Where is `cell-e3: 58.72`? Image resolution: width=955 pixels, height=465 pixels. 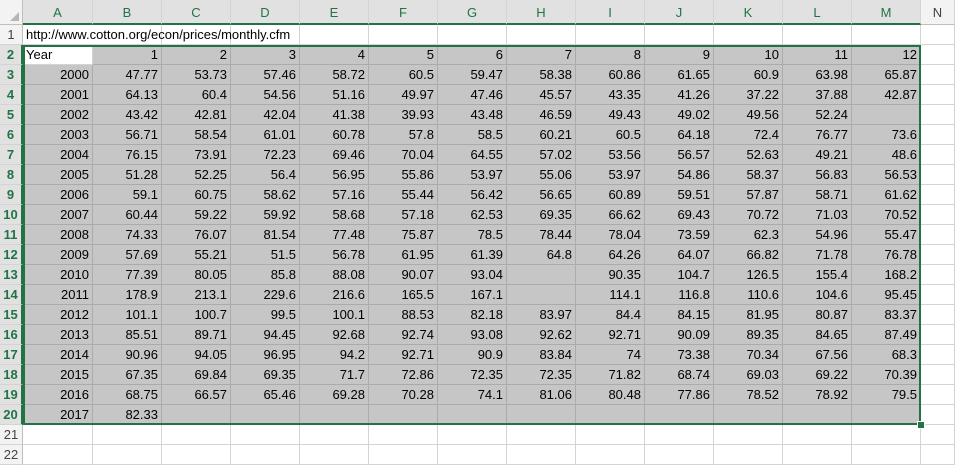
cell-e3: 58.72 is located at coordinates (334, 75).